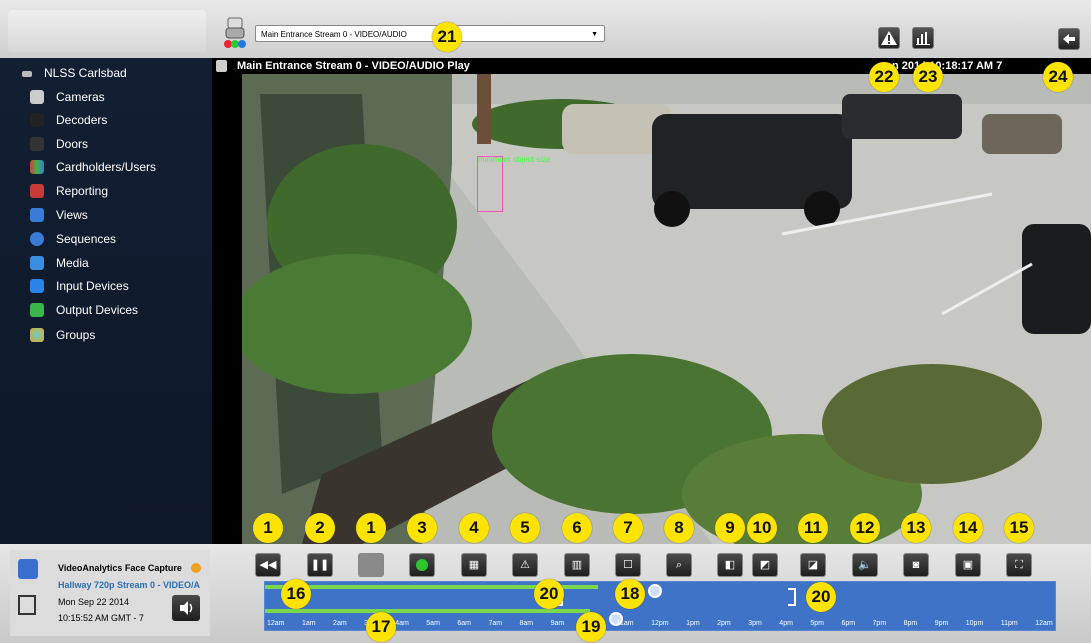 This screenshot has height=643, width=1091. I want to click on statistics-button, so click(923, 38).